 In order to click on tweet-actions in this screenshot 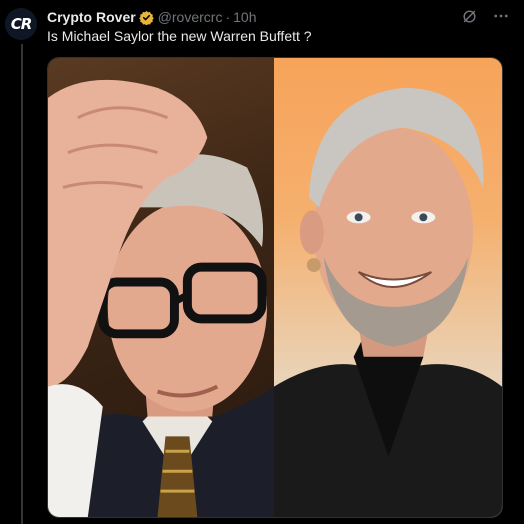, I will do `click(485, 16)`.